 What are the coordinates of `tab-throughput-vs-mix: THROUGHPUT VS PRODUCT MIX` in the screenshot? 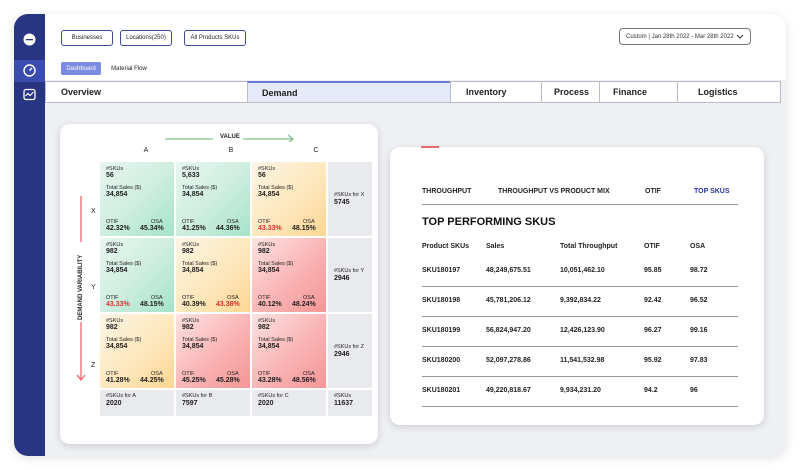 It's located at (554, 191).